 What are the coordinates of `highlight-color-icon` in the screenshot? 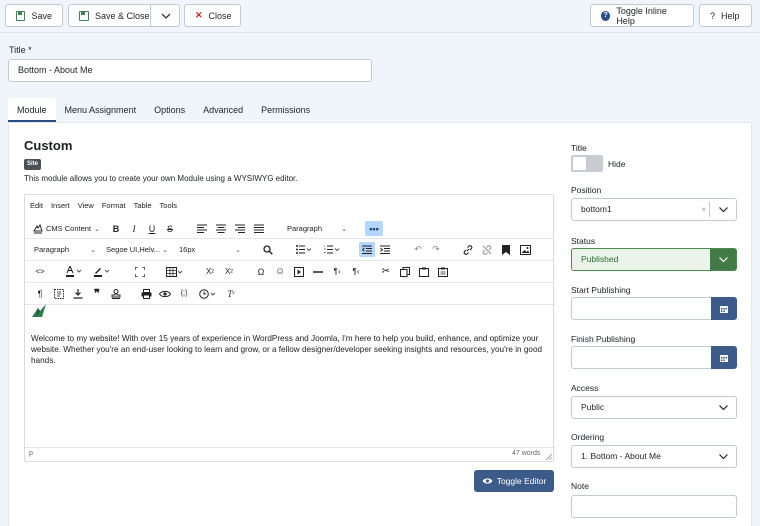 It's located at (103, 271).